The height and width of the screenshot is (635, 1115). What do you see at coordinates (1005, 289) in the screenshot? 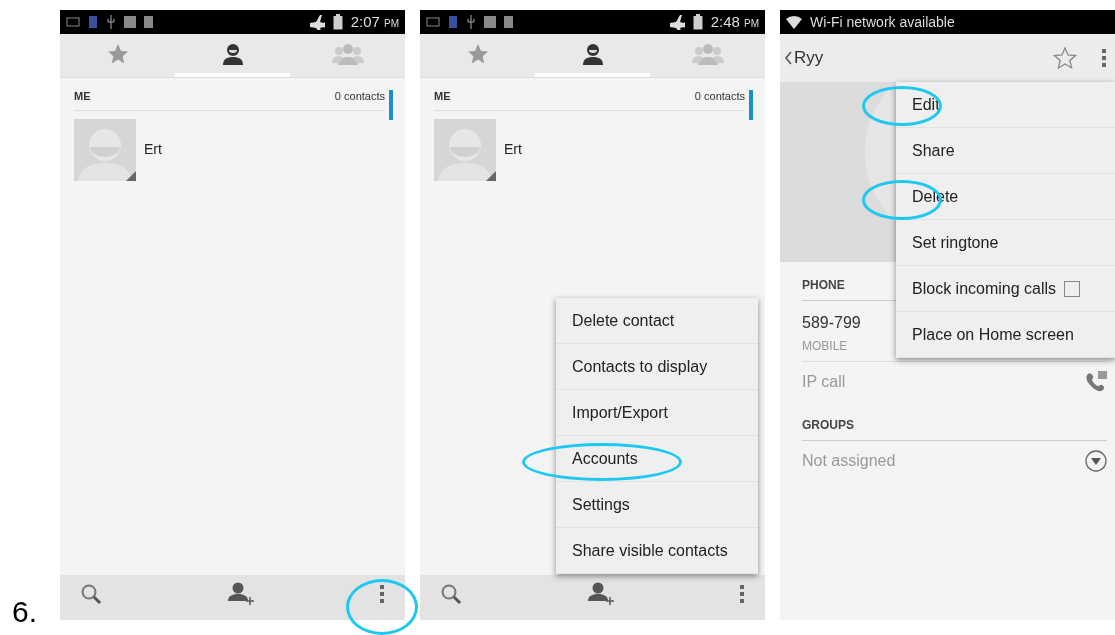
I see `menu-item: Block incoming calls` at bounding box center [1005, 289].